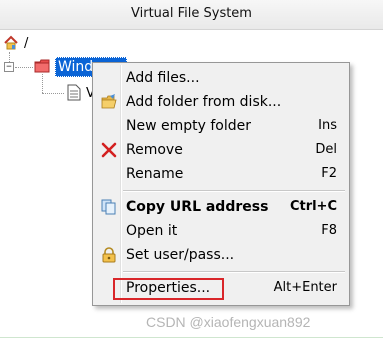 The height and width of the screenshot is (343, 383). I want to click on menu-item-label: Rename, so click(155, 174).